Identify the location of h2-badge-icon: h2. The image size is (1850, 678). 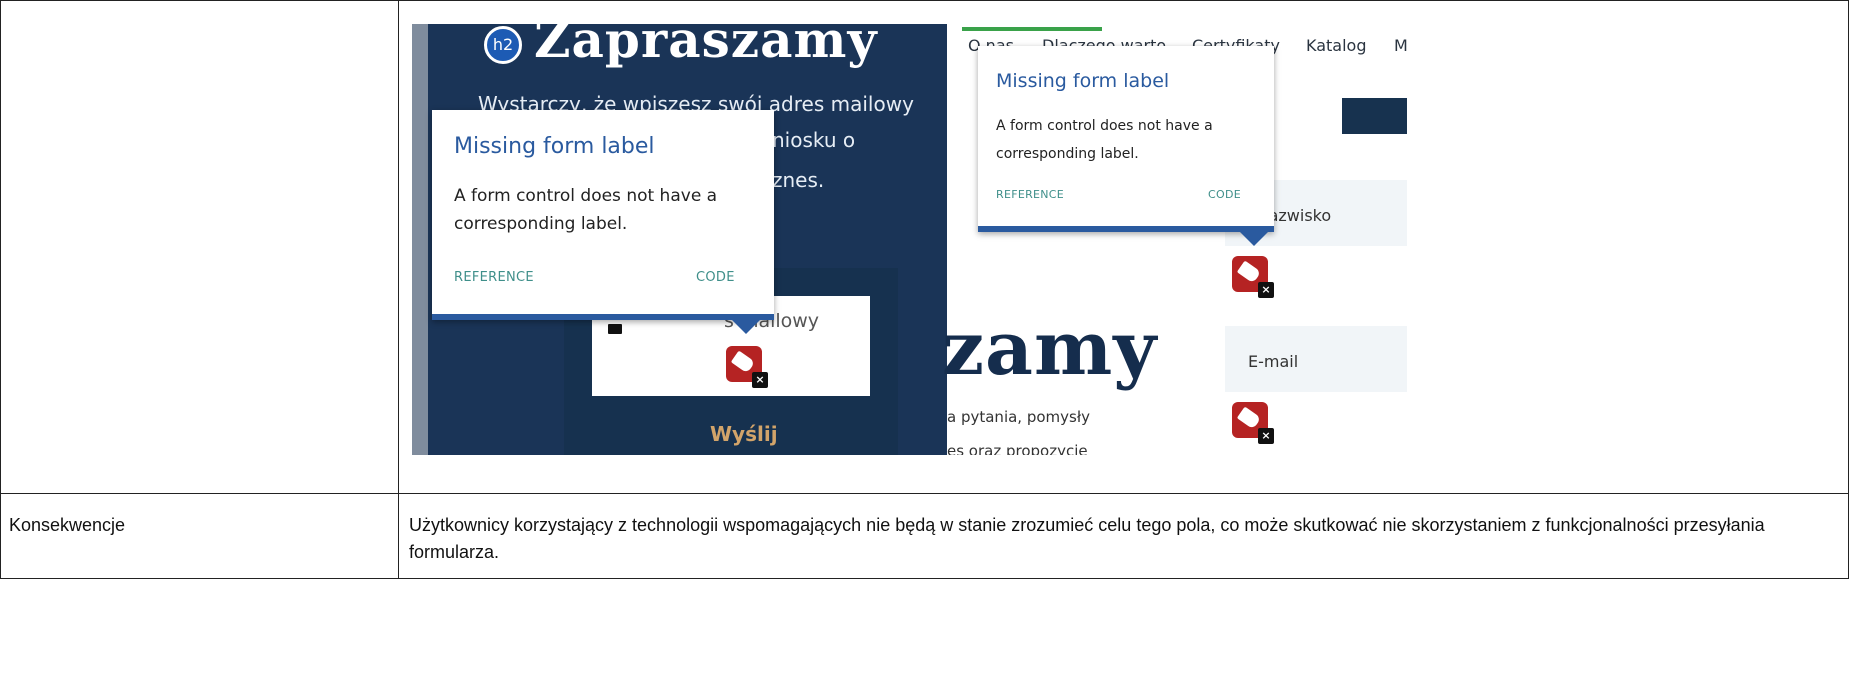
(503, 45).